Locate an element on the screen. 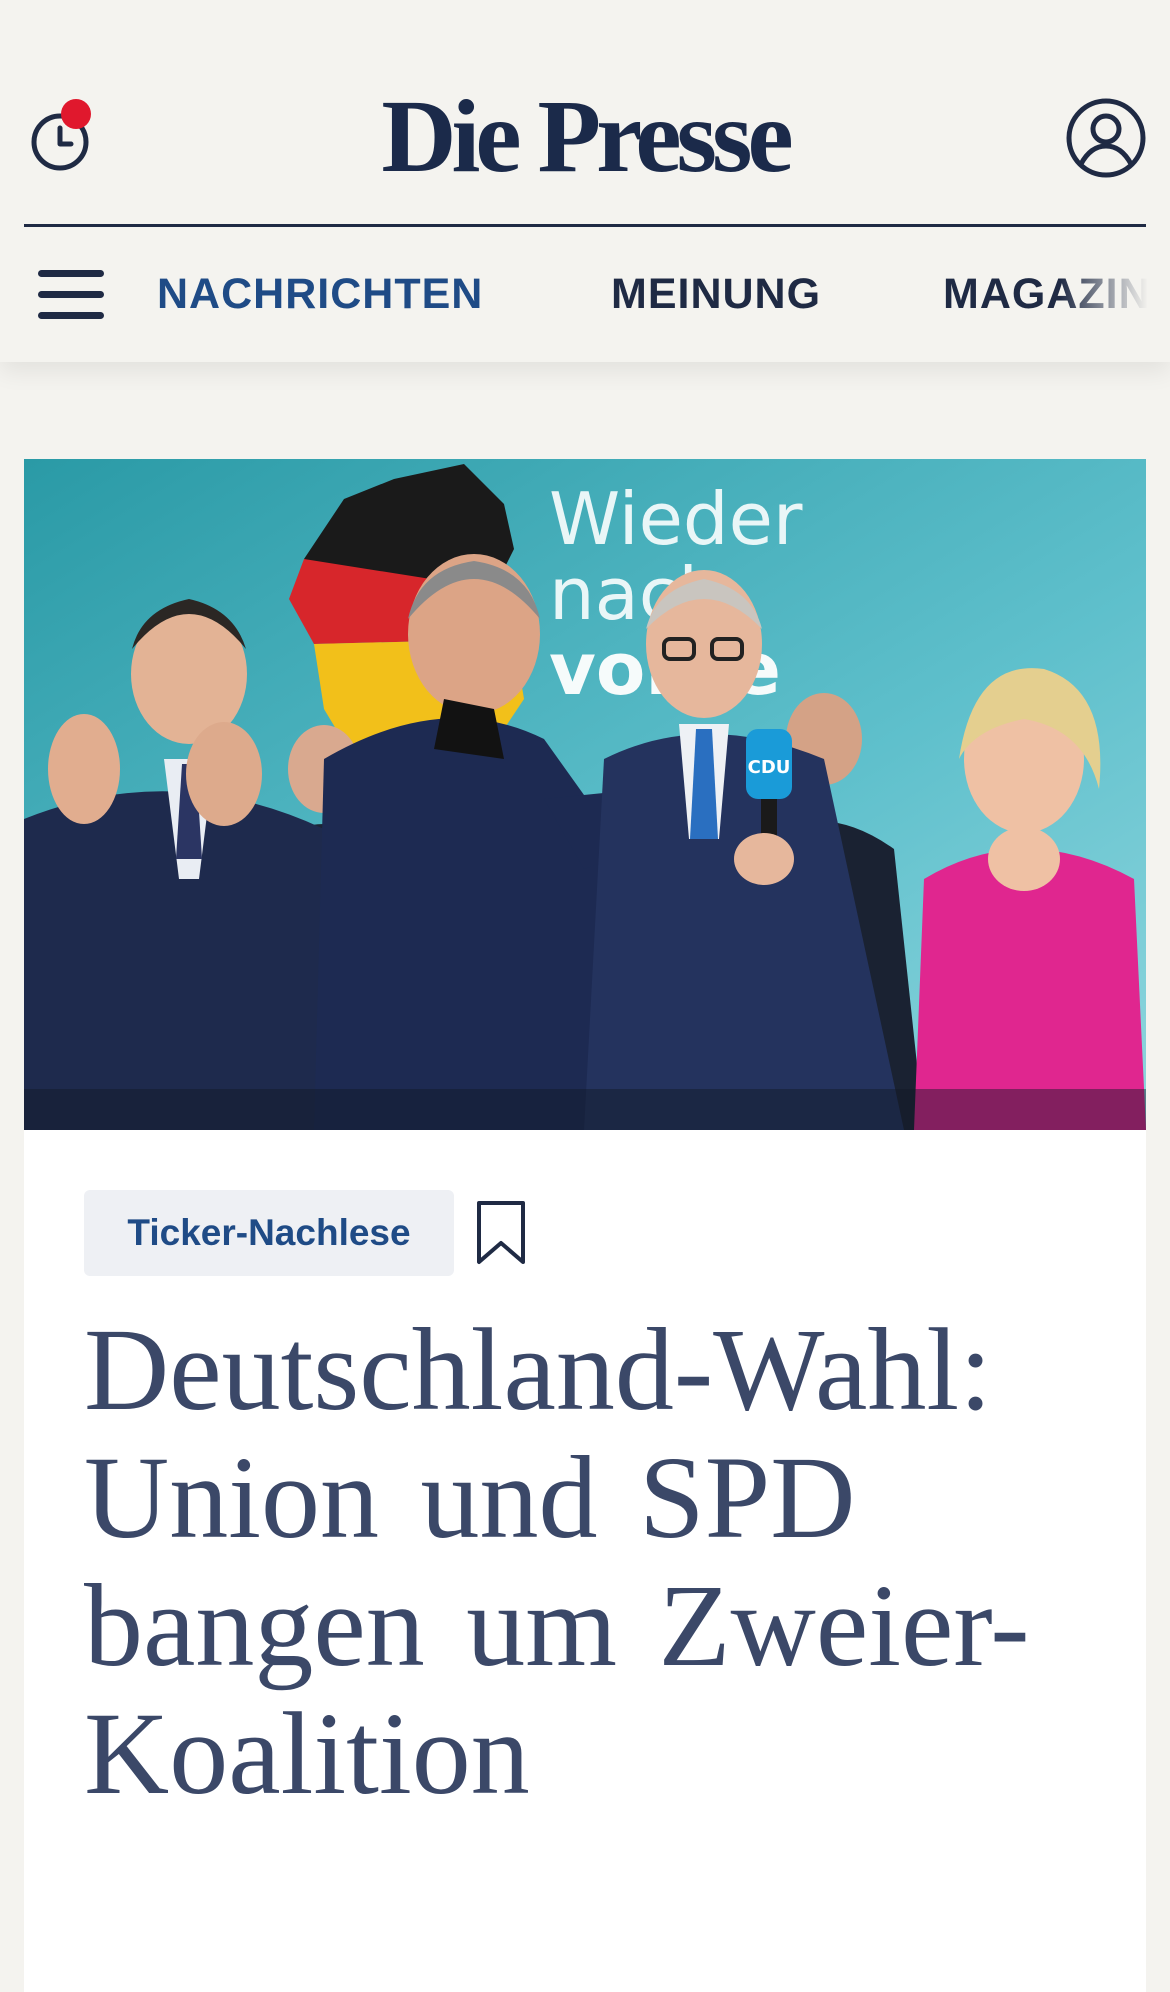 This screenshot has height=1992, width=1170. bookmark-icon is located at coordinates (501, 1232).